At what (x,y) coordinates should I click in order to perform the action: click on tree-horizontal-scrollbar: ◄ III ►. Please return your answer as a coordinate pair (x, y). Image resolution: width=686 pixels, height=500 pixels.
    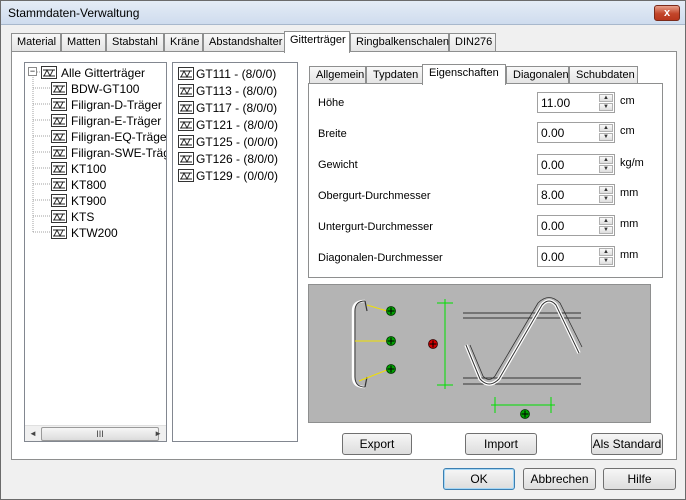
    Looking at the image, I should click on (95, 433).